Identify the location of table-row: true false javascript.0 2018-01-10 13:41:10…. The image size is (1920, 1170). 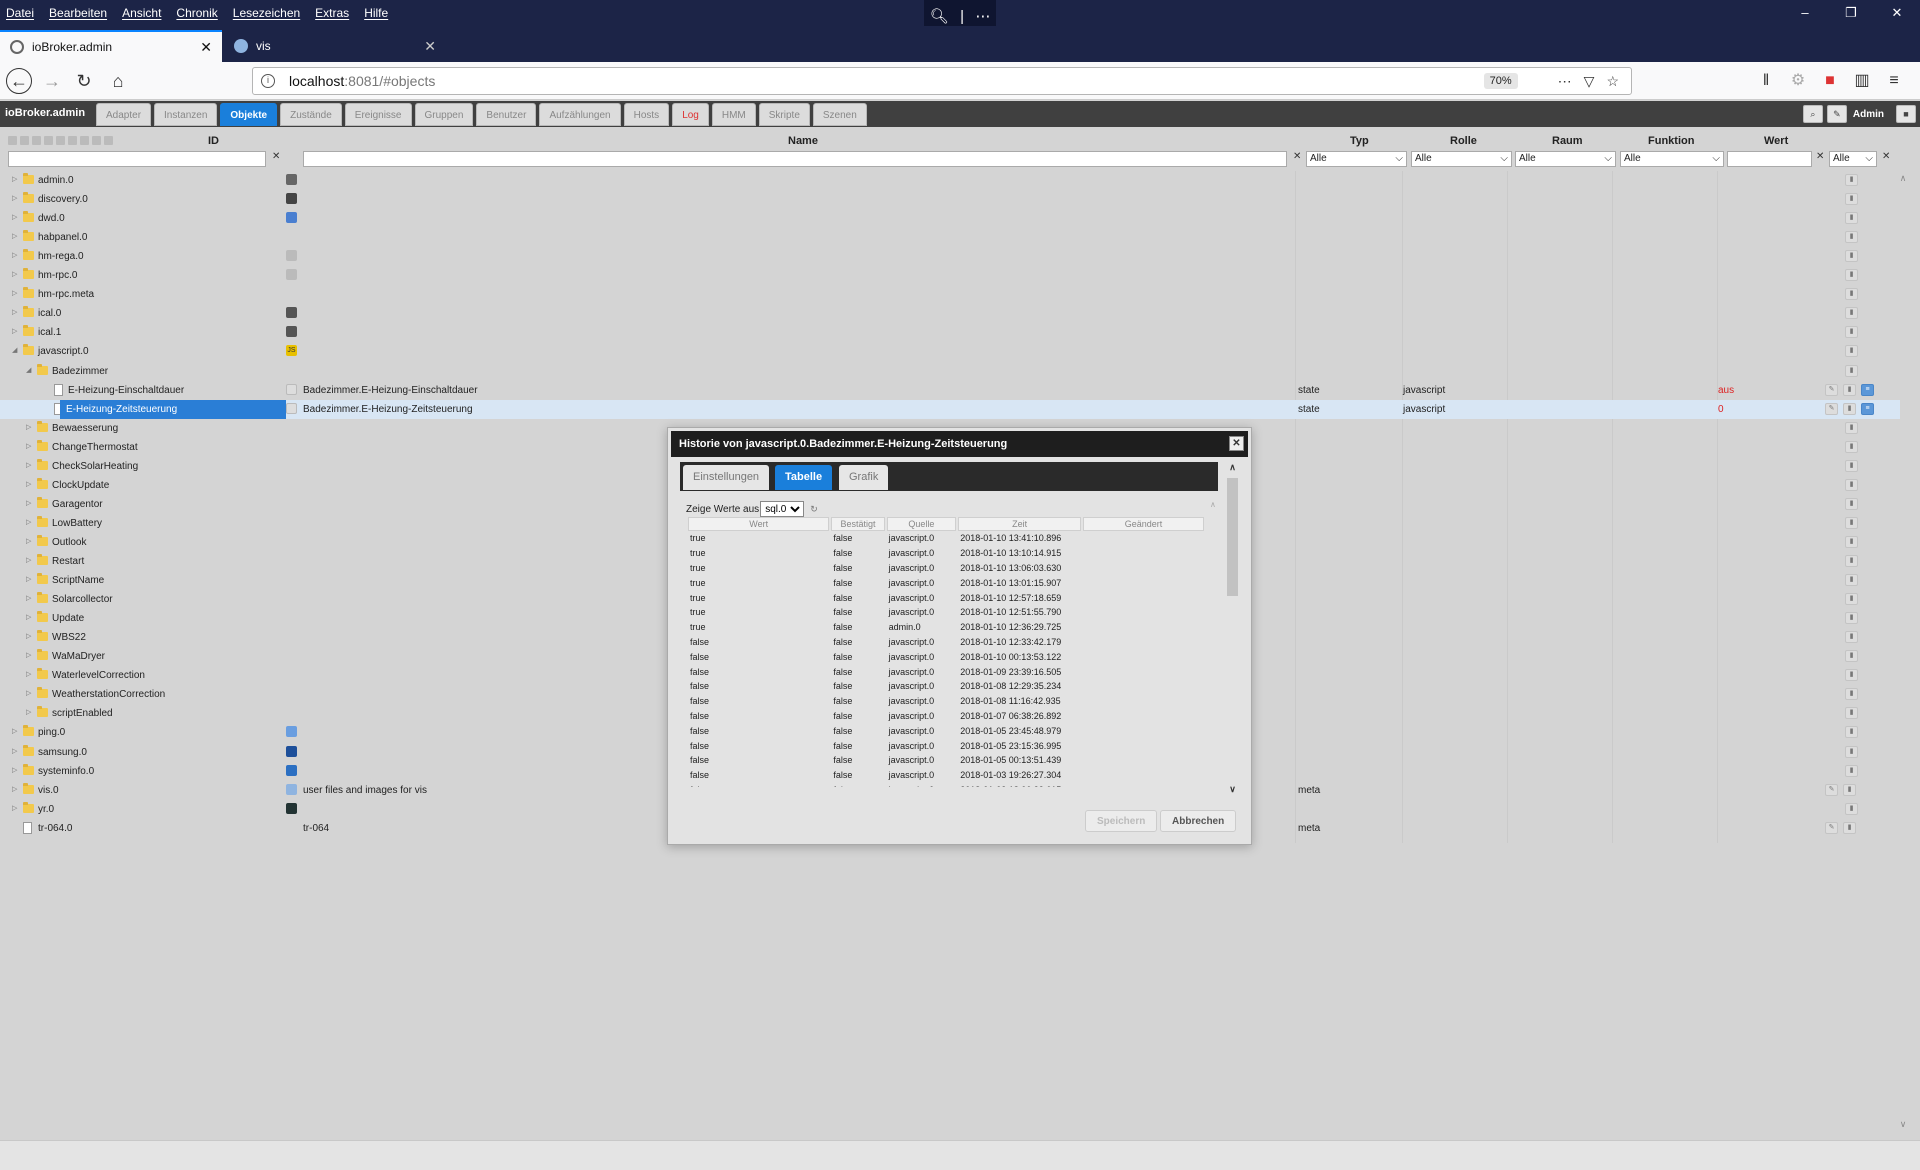
(946, 538).